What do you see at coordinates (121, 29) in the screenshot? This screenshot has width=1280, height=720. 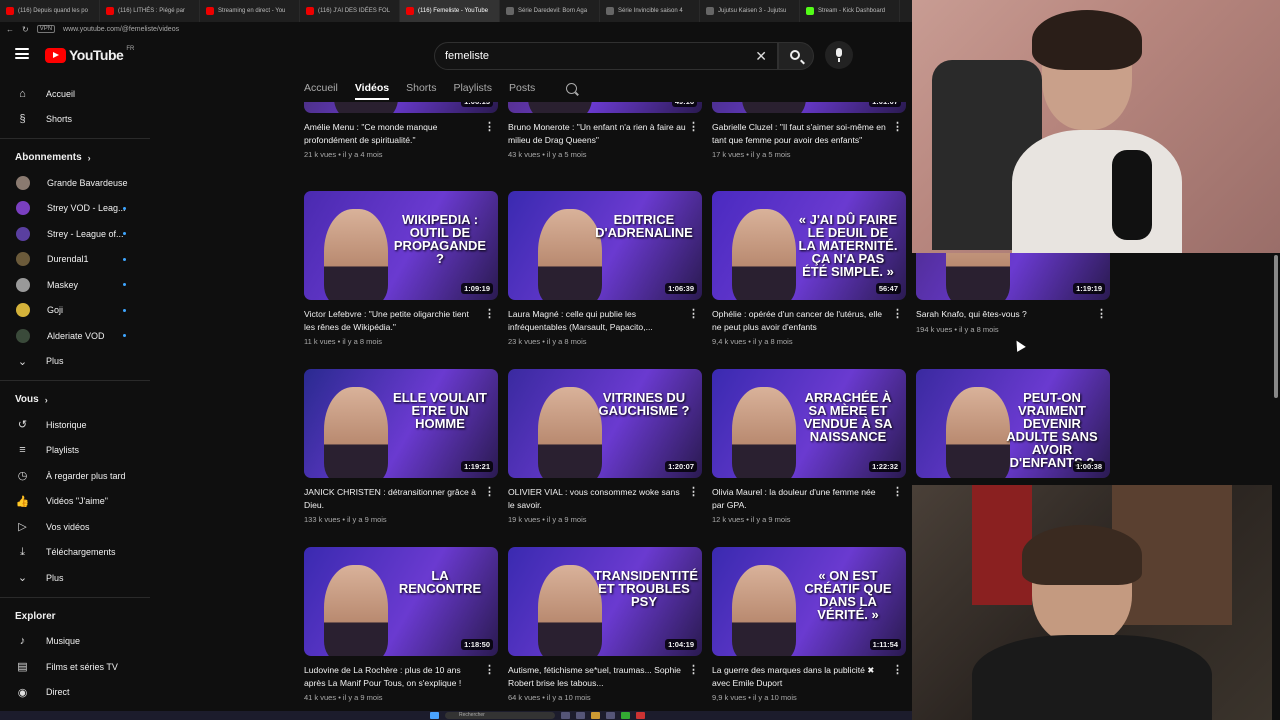 I see `url-text: www.youtube.com/@femeliste/videos` at bounding box center [121, 29].